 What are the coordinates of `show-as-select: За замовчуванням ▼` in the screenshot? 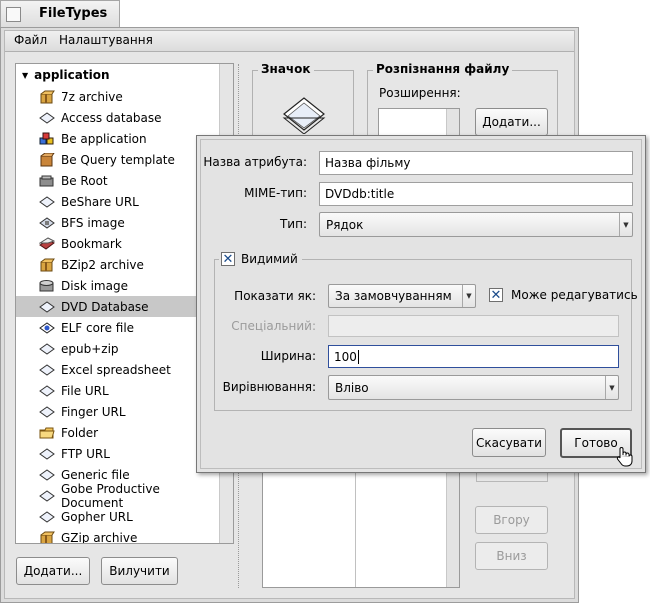 It's located at (402, 296).